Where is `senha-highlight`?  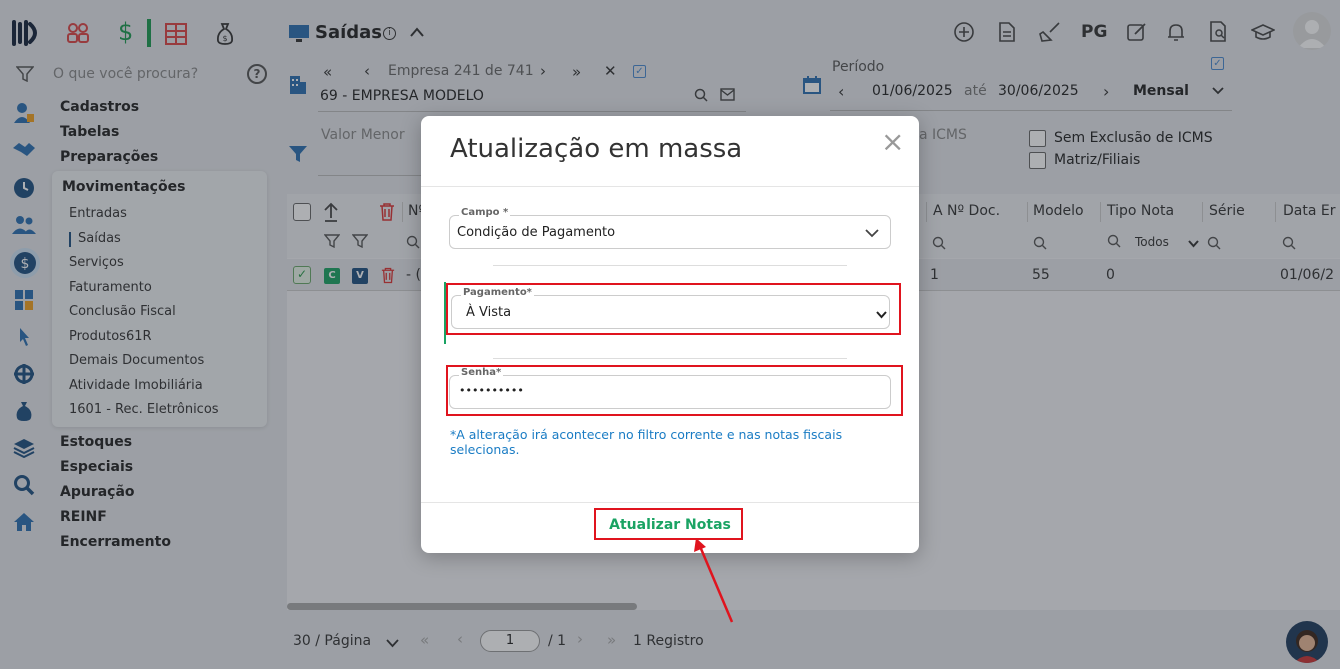
senha-highlight is located at coordinates (674, 390).